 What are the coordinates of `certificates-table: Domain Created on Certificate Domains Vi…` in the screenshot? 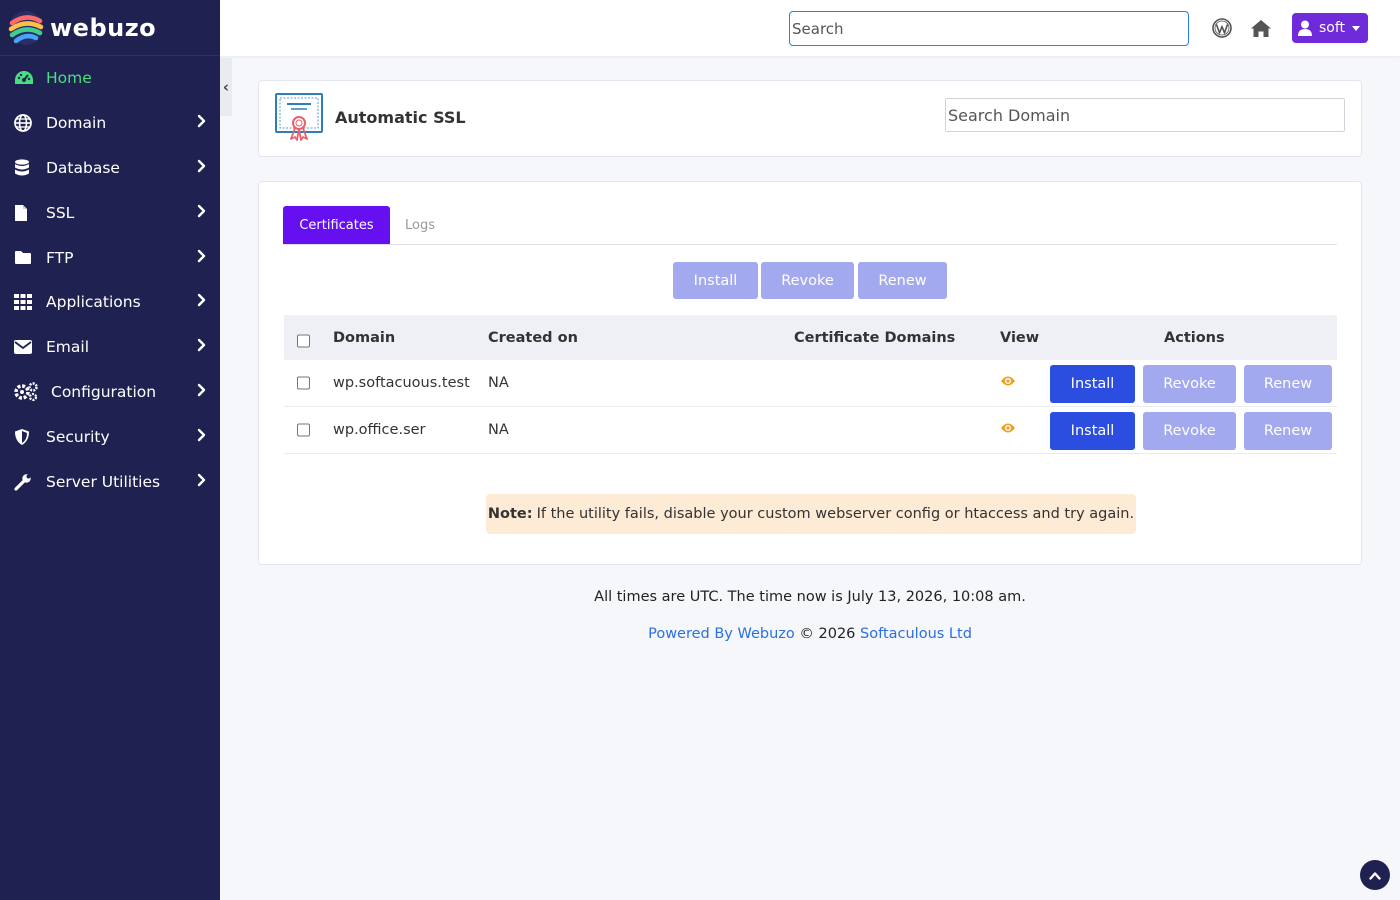 It's located at (810, 384).